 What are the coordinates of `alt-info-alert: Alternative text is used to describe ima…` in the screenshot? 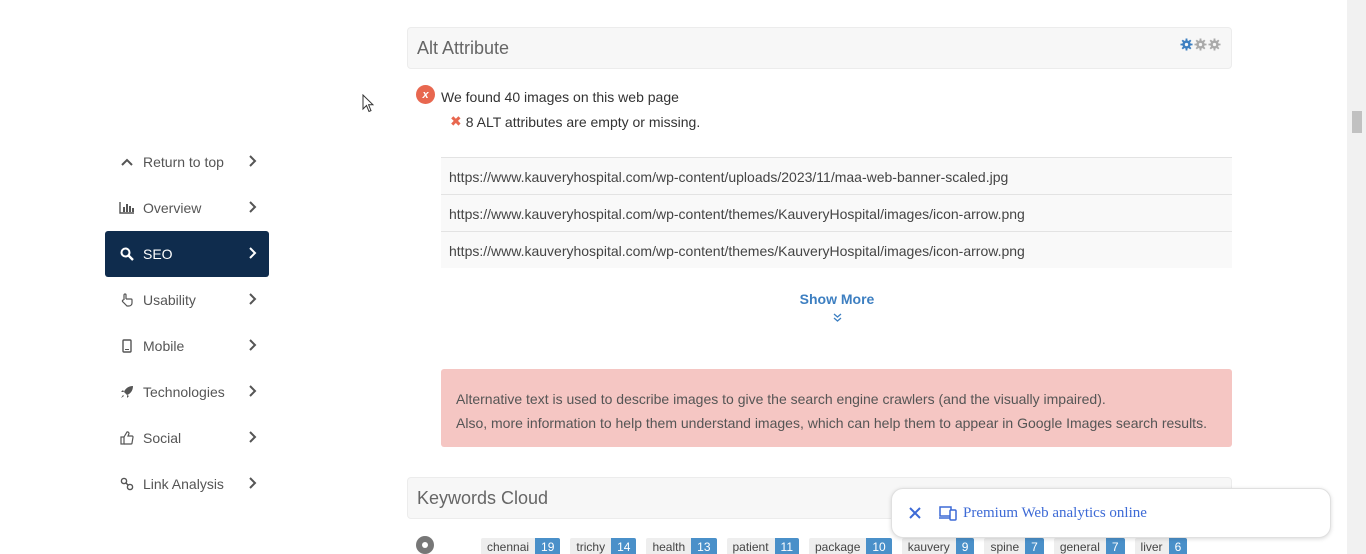 It's located at (836, 408).